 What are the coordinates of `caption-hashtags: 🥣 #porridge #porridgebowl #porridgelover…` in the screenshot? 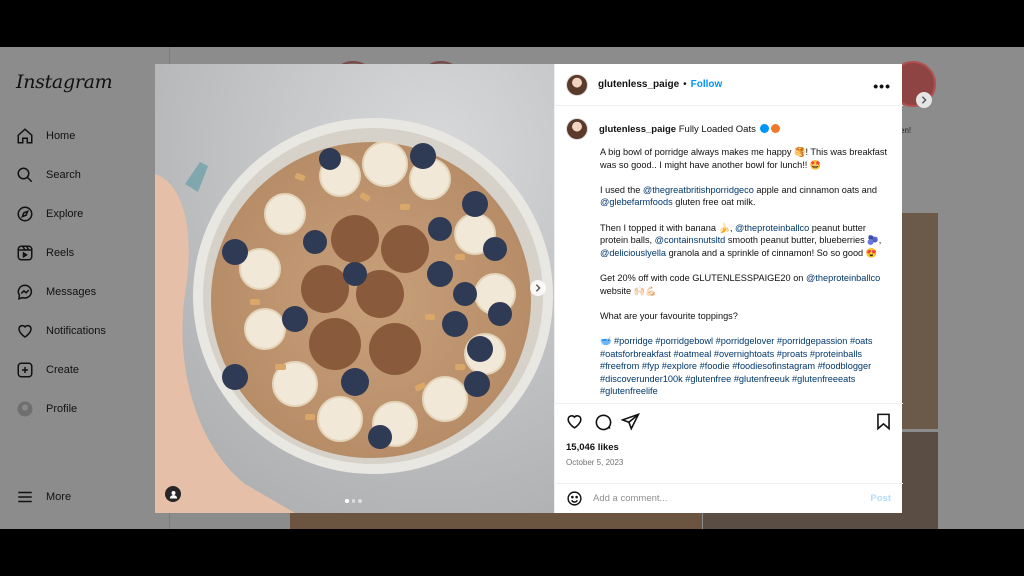 It's located at (736, 366).